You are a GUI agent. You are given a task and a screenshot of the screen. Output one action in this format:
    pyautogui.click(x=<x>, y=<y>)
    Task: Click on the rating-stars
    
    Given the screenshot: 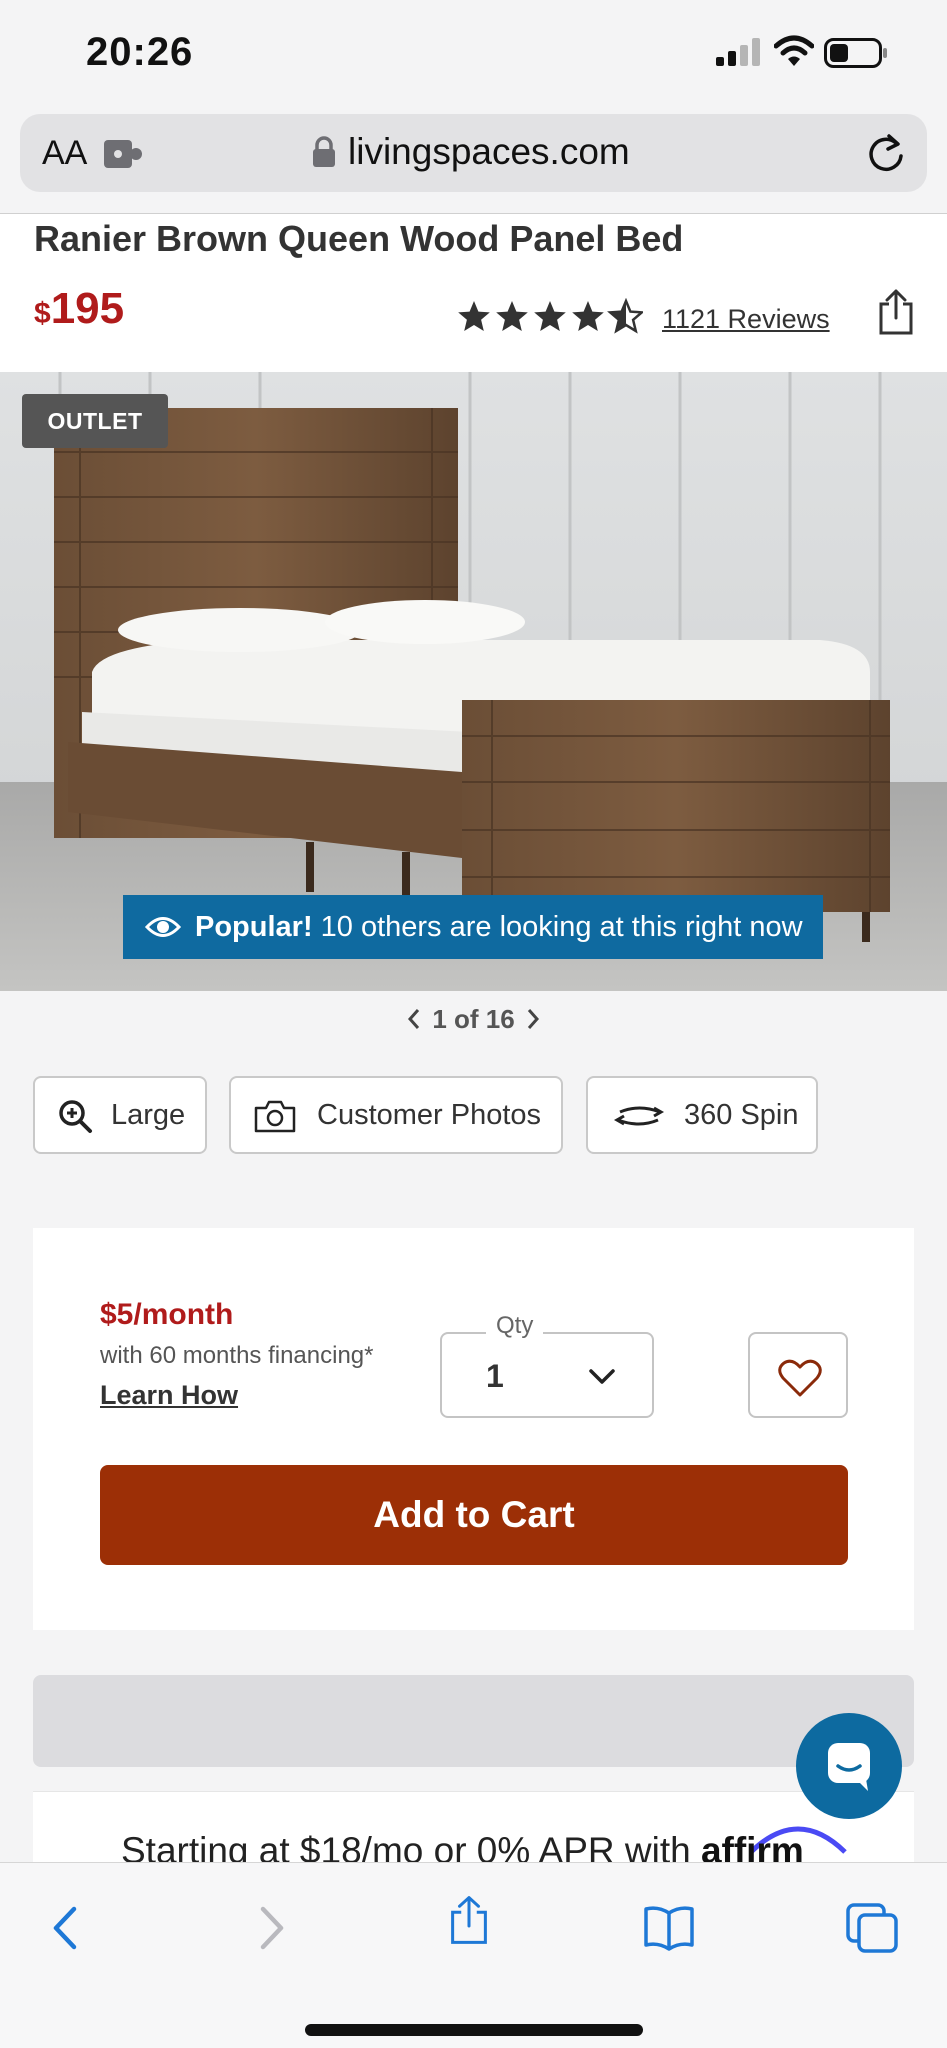 What is the action you would take?
    pyautogui.click(x=550, y=316)
    